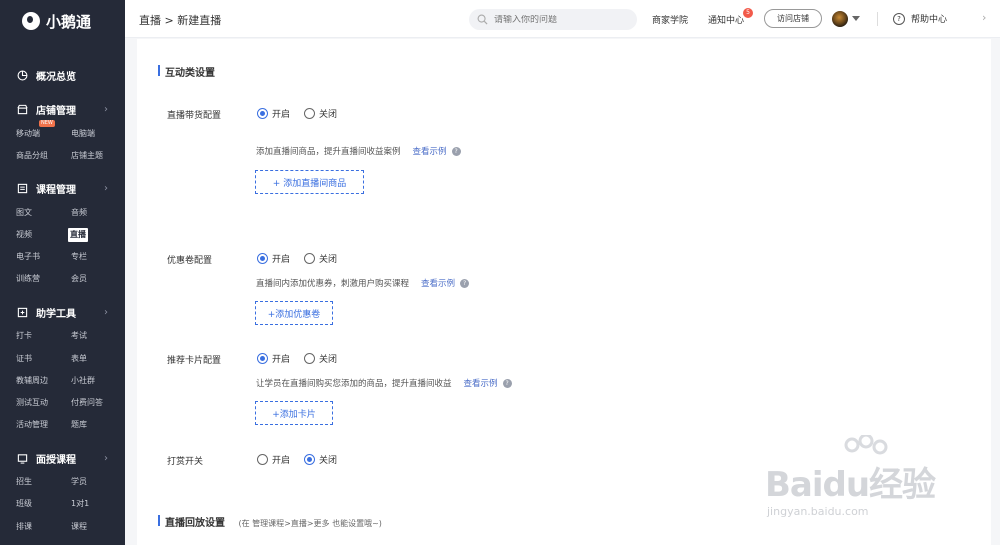 The width and height of the screenshot is (1000, 545). What do you see at coordinates (28, 257) in the screenshot?
I see `sidebar-item-ebook: 电子书` at bounding box center [28, 257].